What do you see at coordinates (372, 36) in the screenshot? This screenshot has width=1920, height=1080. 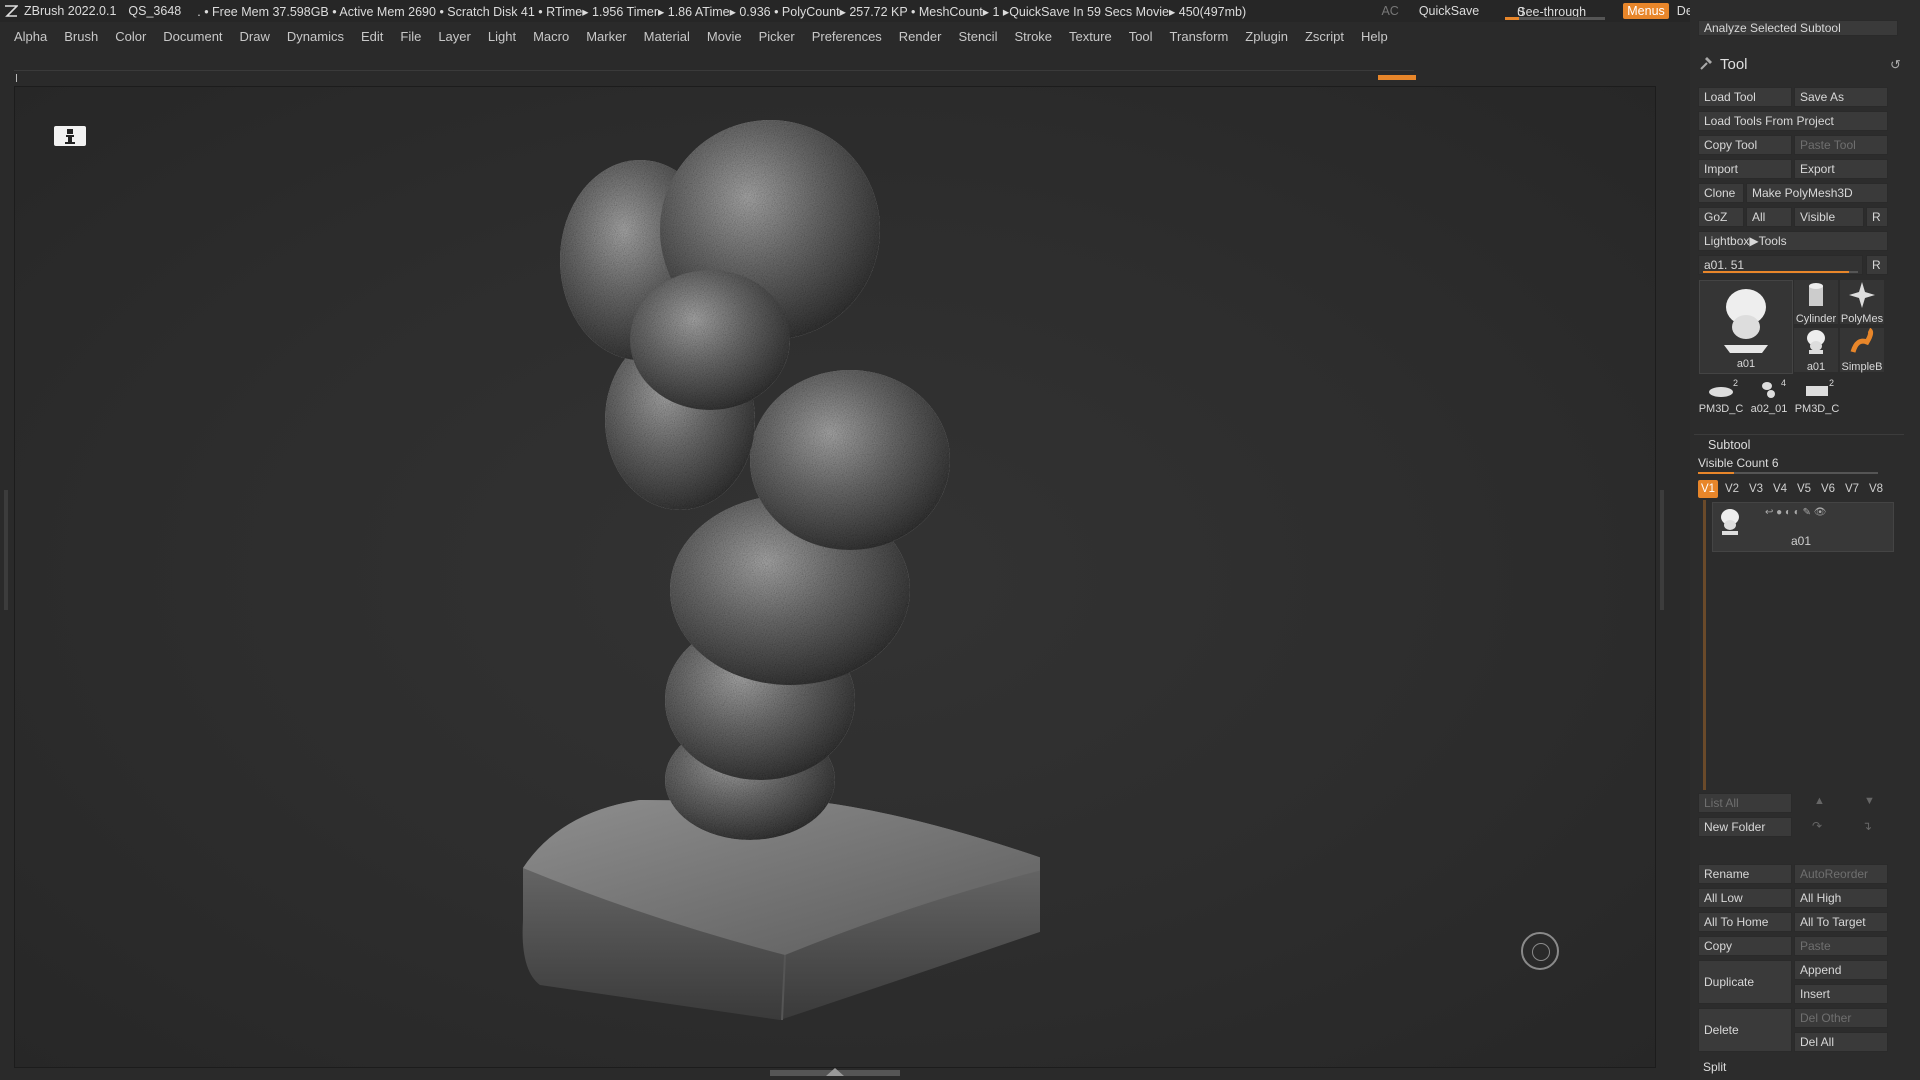 I see `menu-edit: Edit` at bounding box center [372, 36].